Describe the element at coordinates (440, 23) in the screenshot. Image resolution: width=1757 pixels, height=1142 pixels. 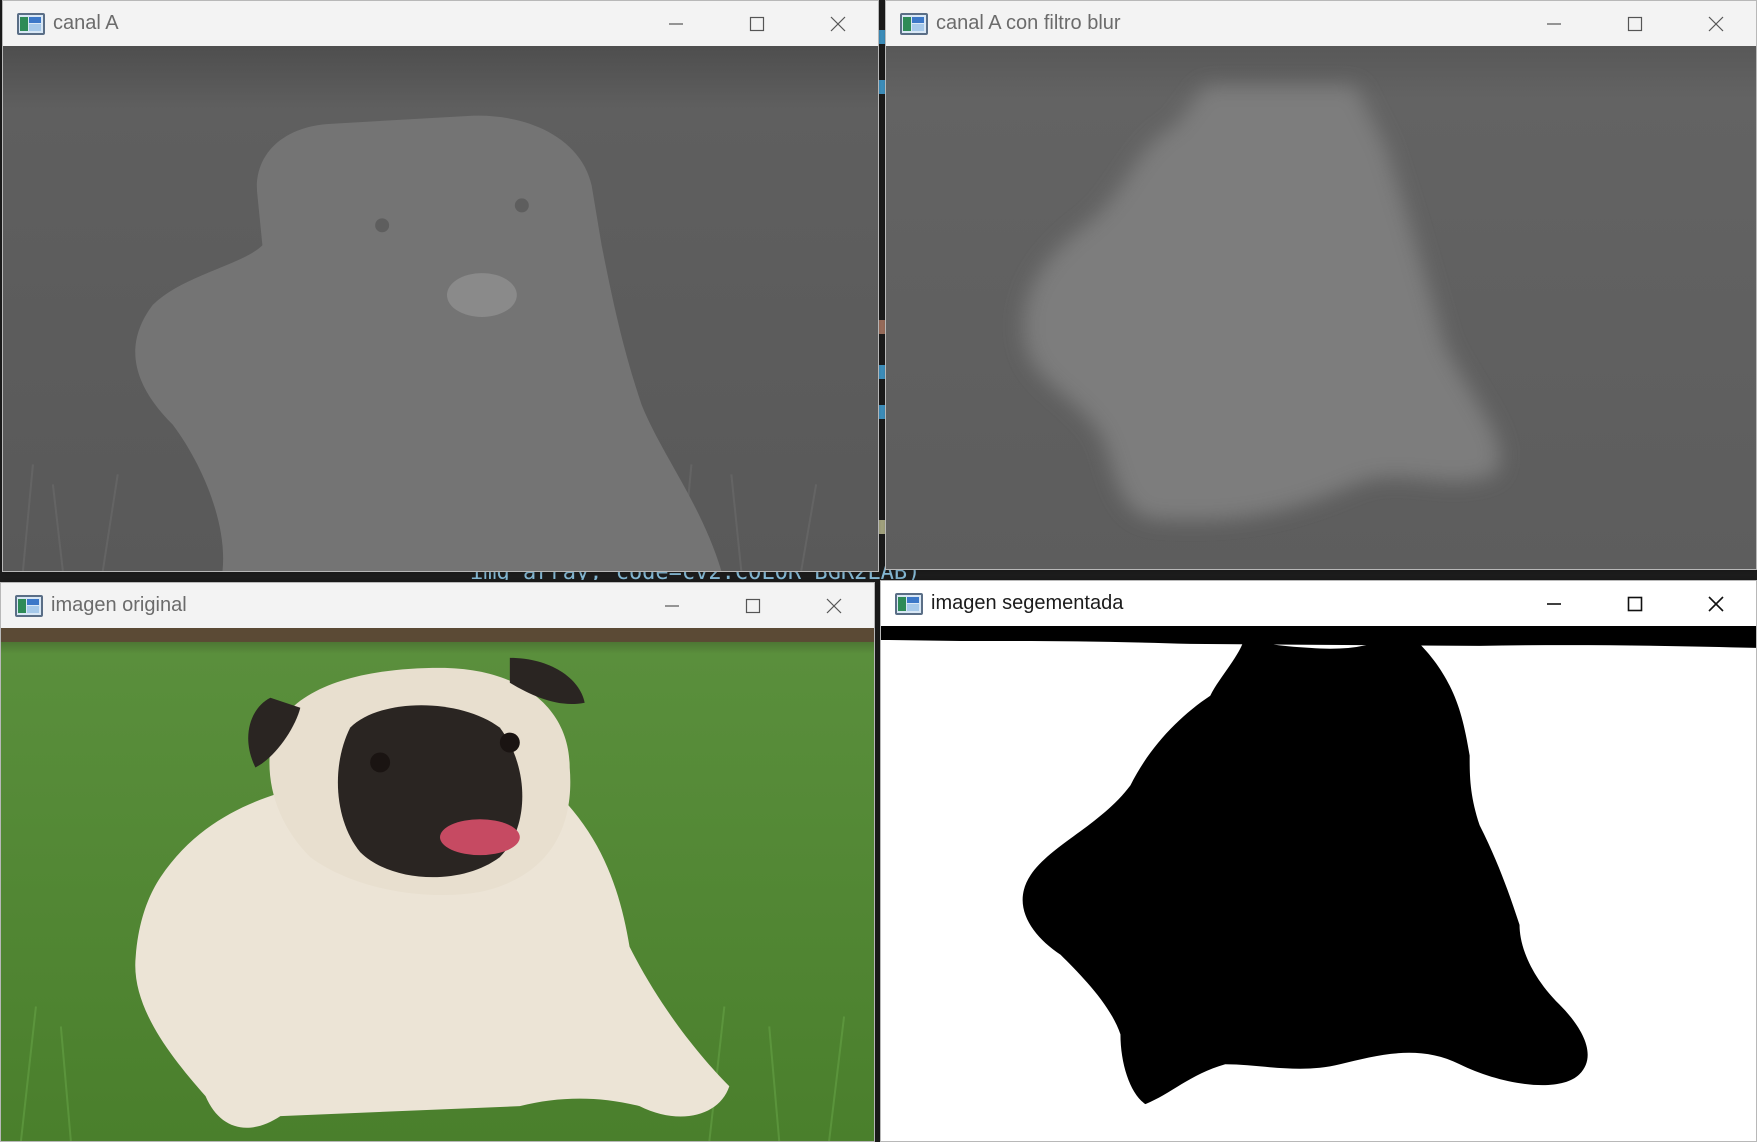
I see `titlebar: canal A` at that location.